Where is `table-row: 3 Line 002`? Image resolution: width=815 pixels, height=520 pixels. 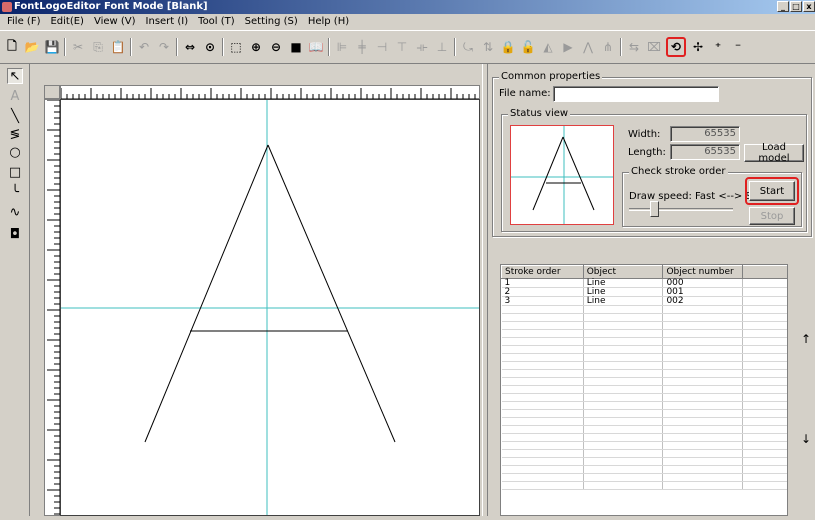
table-row: 3 Line 002 is located at coordinates (644, 301).